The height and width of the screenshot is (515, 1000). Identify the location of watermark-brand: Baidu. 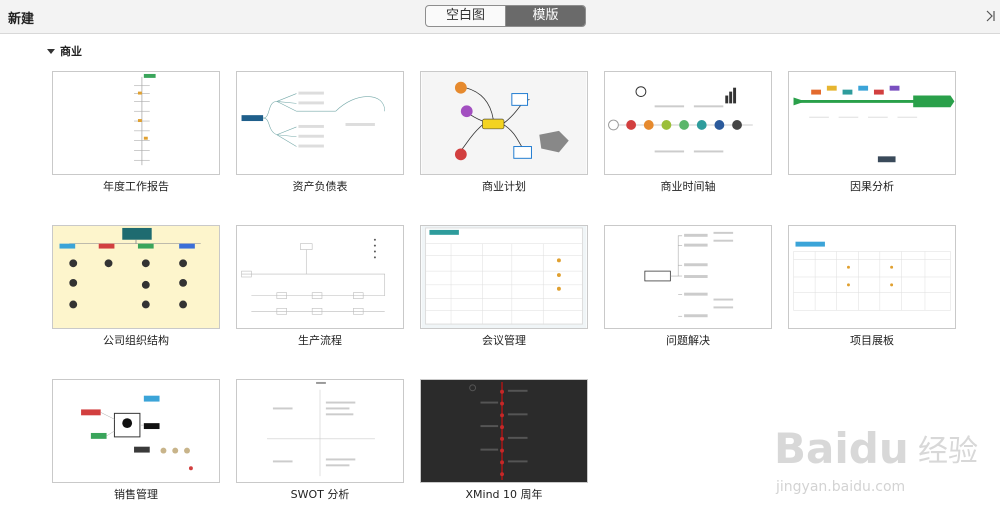
(841, 448).